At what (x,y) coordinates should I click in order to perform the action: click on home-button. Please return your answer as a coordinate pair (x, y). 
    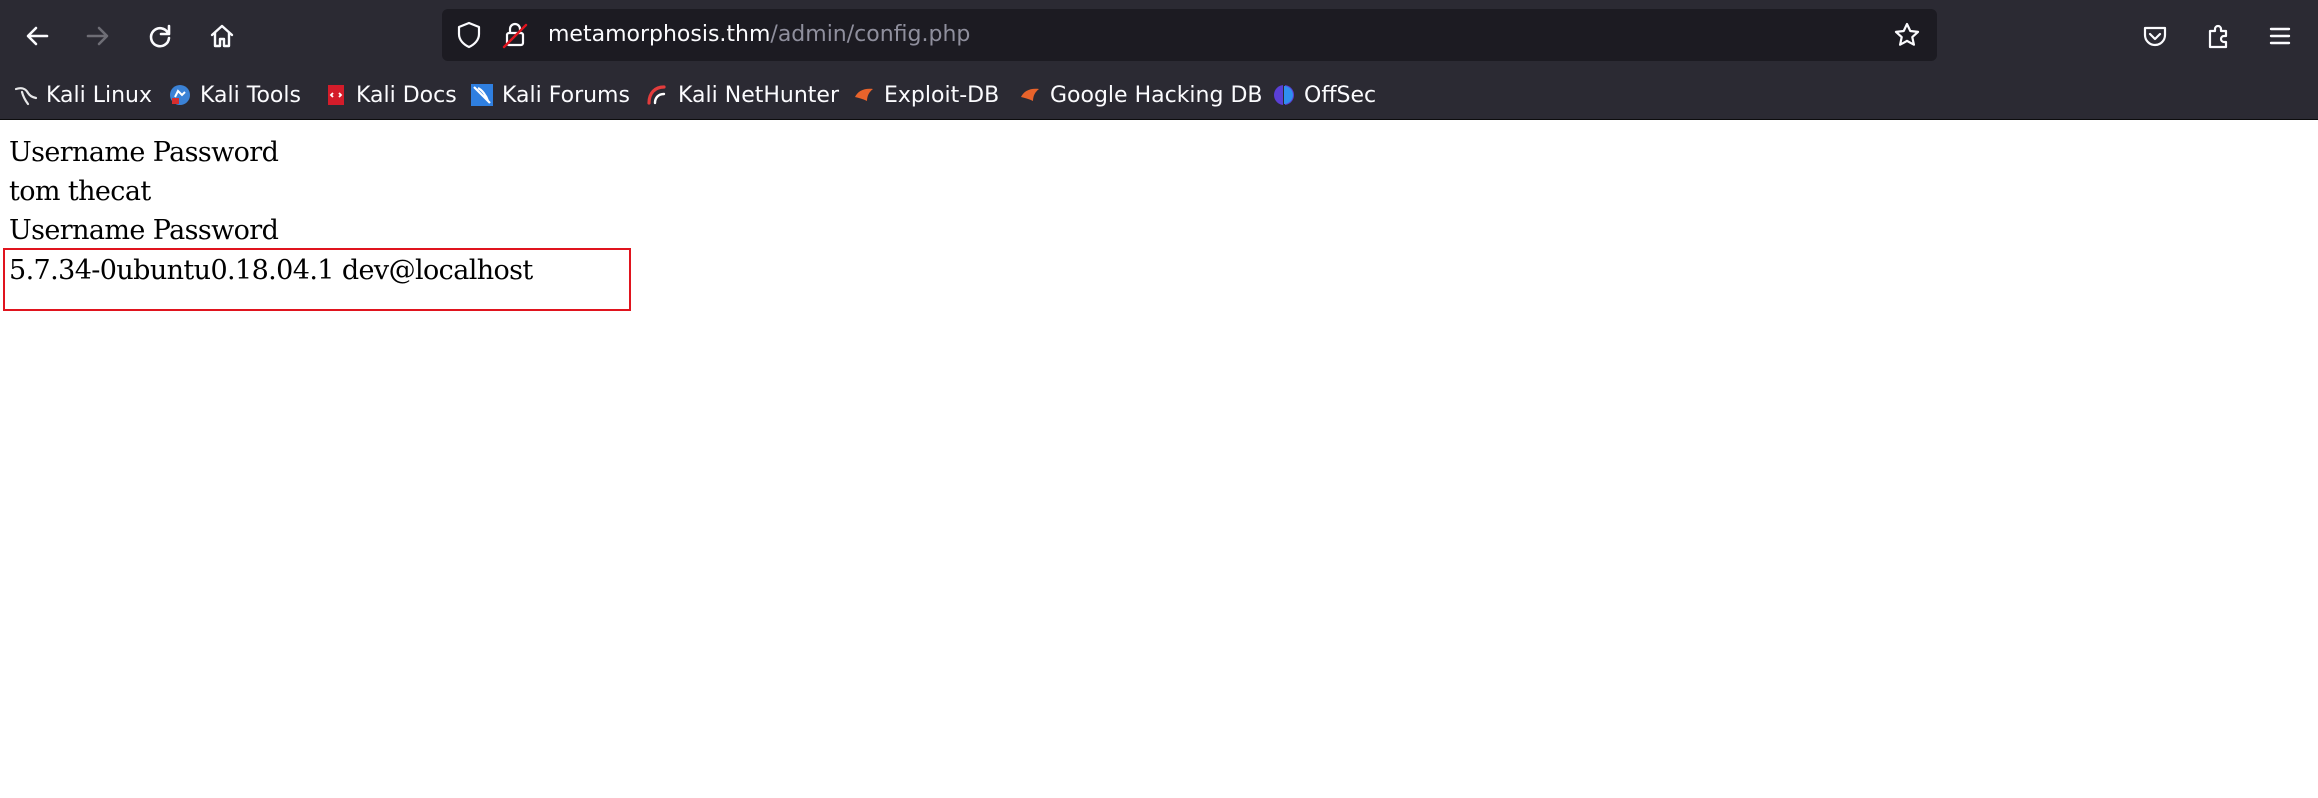
    Looking at the image, I should click on (222, 36).